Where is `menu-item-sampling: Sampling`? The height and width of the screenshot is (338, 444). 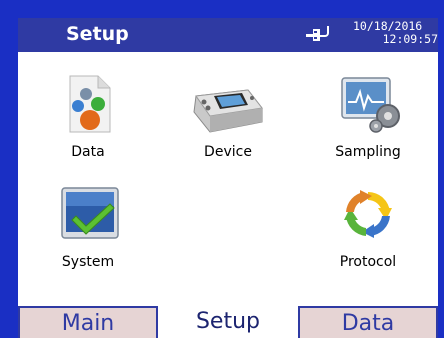
menu-item-sampling: Sampling is located at coordinates (368, 119).